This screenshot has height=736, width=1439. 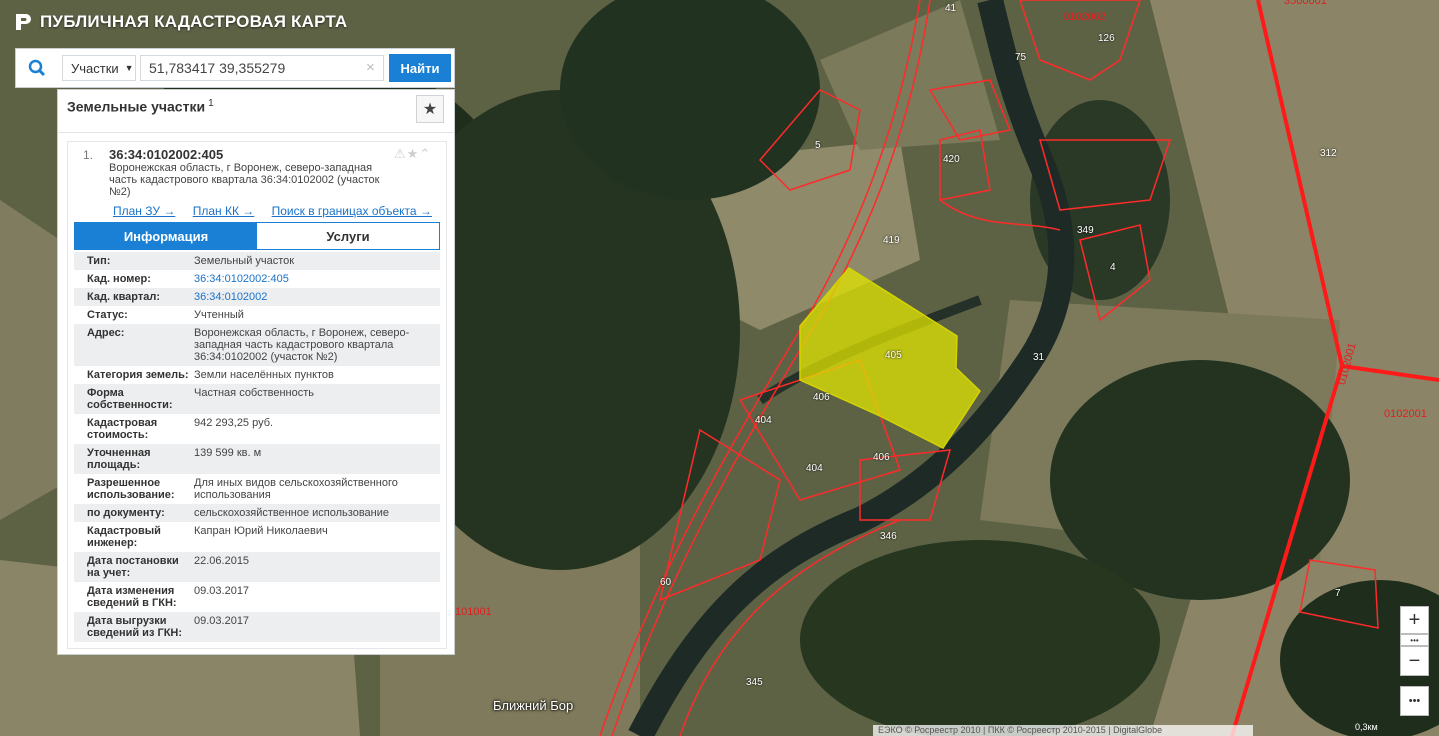 I want to click on info-key: Разрешенное использование:, so click(x=131, y=489).